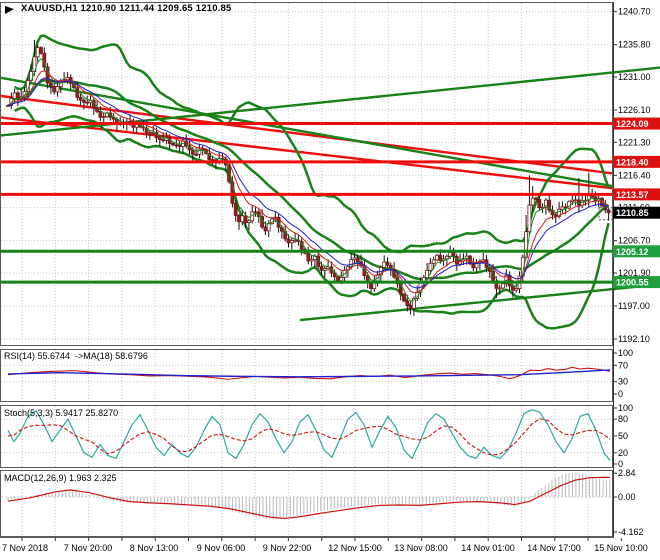 The width and height of the screenshot is (660, 560). What do you see at coordinates (634, 142) in the screenshot?
I see `price-axis-label: 1221.30` at bounding box center [634, 142].